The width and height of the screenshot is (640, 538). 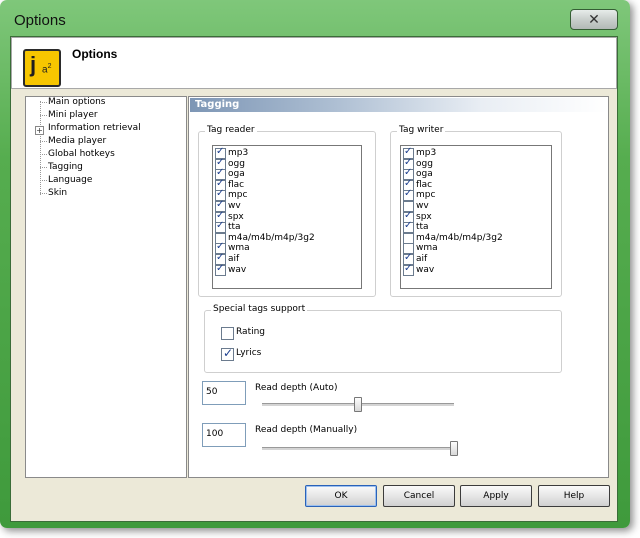 What do you see at coordinates (358, 449) in the screenshot?
I see `read-depth-manual-track` at bounding box center [358, 449].